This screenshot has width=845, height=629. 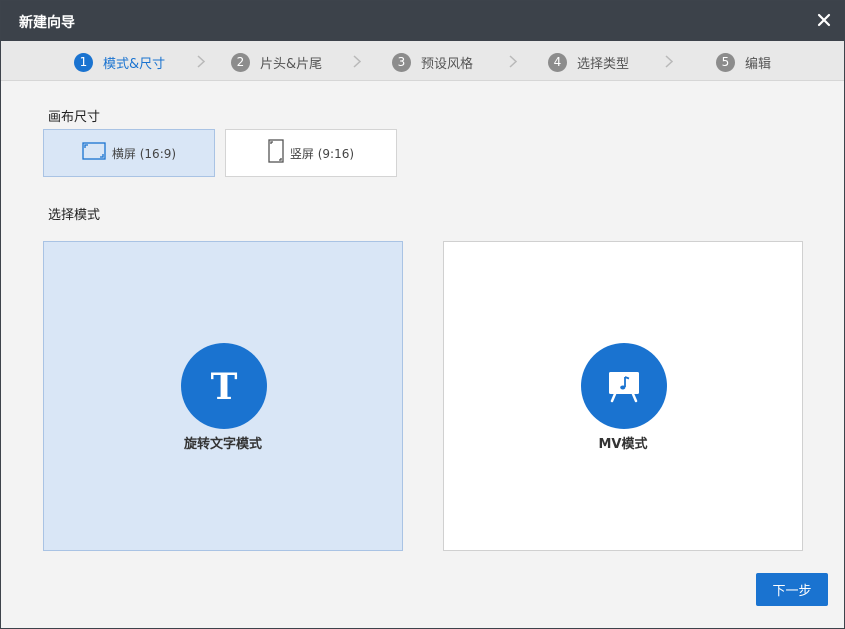 I want to click on text-t-icon: T, so click(x=224, y=386).